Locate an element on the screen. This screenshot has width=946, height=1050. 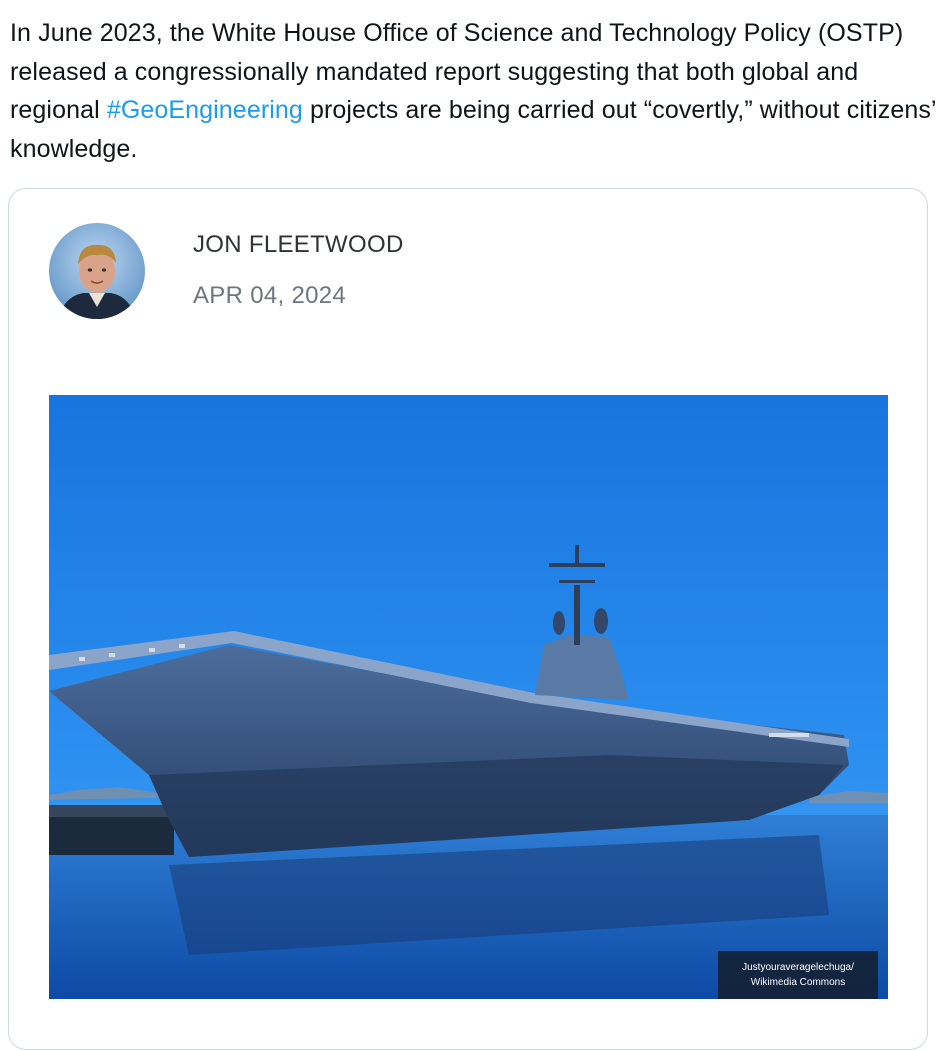
author-name: JON FLEETWOOD is located at coordinates (298, 245).